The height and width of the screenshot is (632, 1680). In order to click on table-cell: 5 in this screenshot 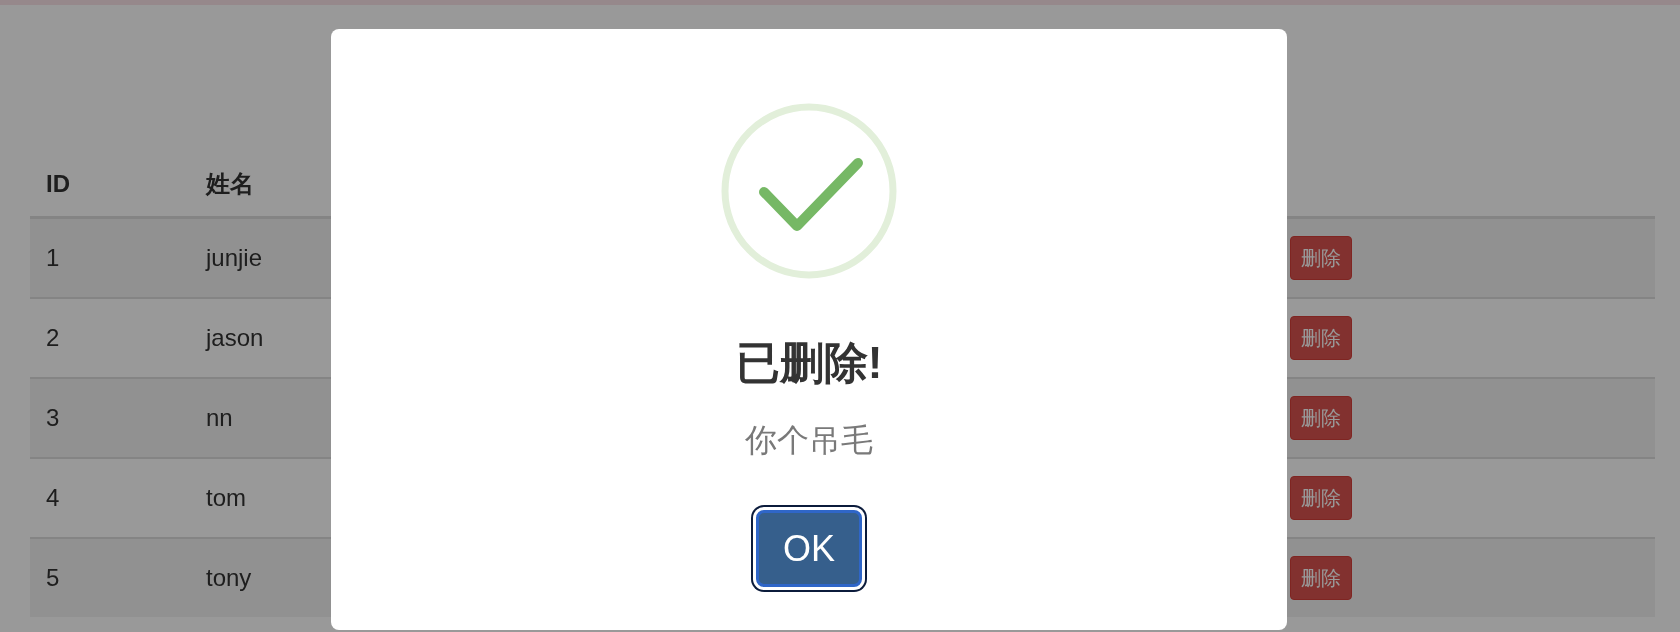, I will do `click(110, 577)`.